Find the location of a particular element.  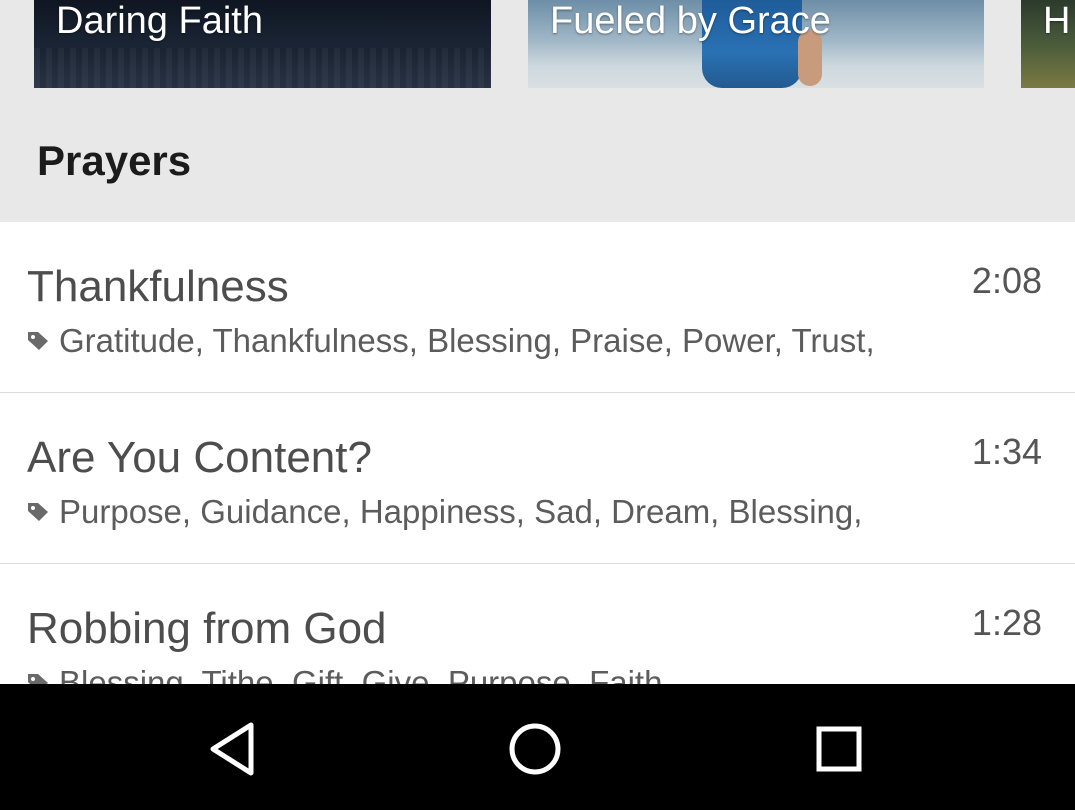

prayer-duration: 1:34 is located at coordinates (1006, 451).